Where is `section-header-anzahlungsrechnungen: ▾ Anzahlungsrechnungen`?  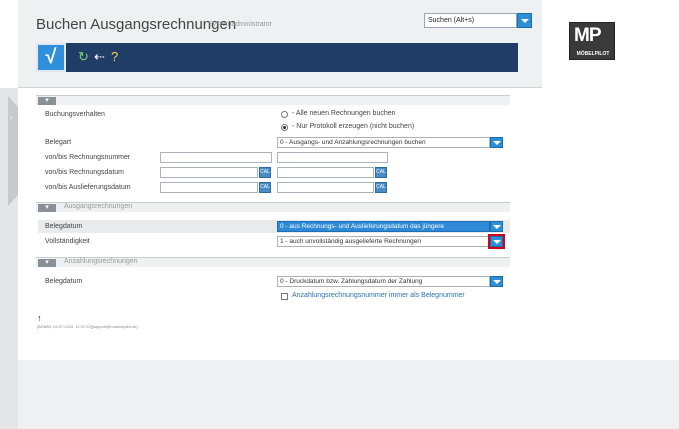 section-header-anzahlungsrechnungen: ▾ Anzahlungsrechnungen is located at coordinates (273, 262).